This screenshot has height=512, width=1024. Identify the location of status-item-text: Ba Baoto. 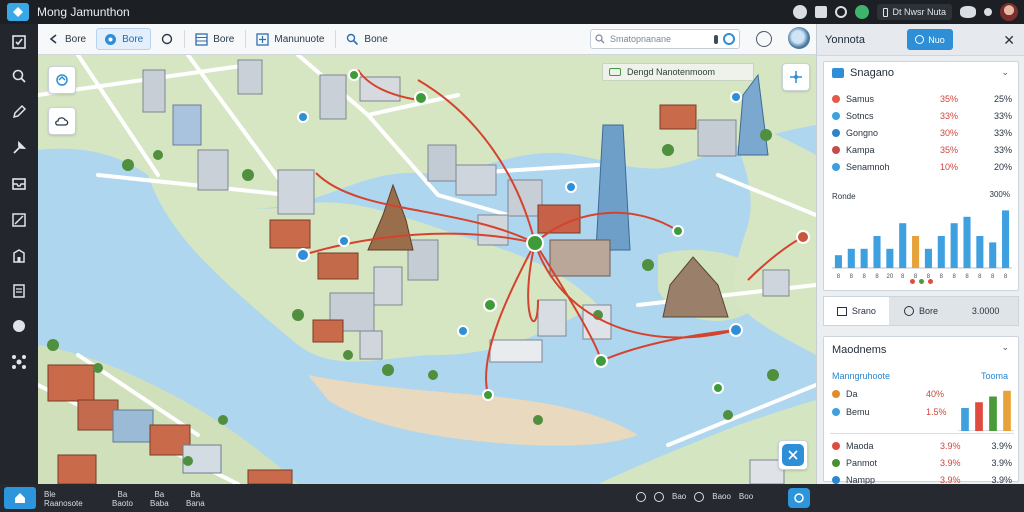
(122, 499).